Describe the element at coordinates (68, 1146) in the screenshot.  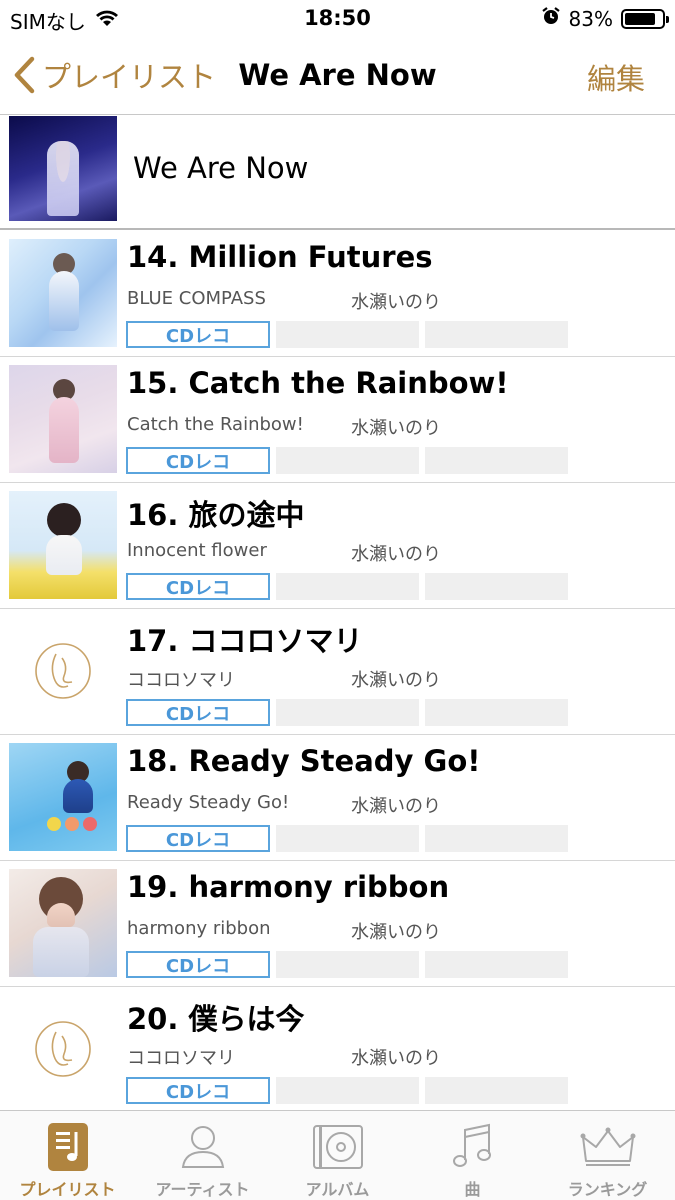
I see `playlist-icon` at that location.